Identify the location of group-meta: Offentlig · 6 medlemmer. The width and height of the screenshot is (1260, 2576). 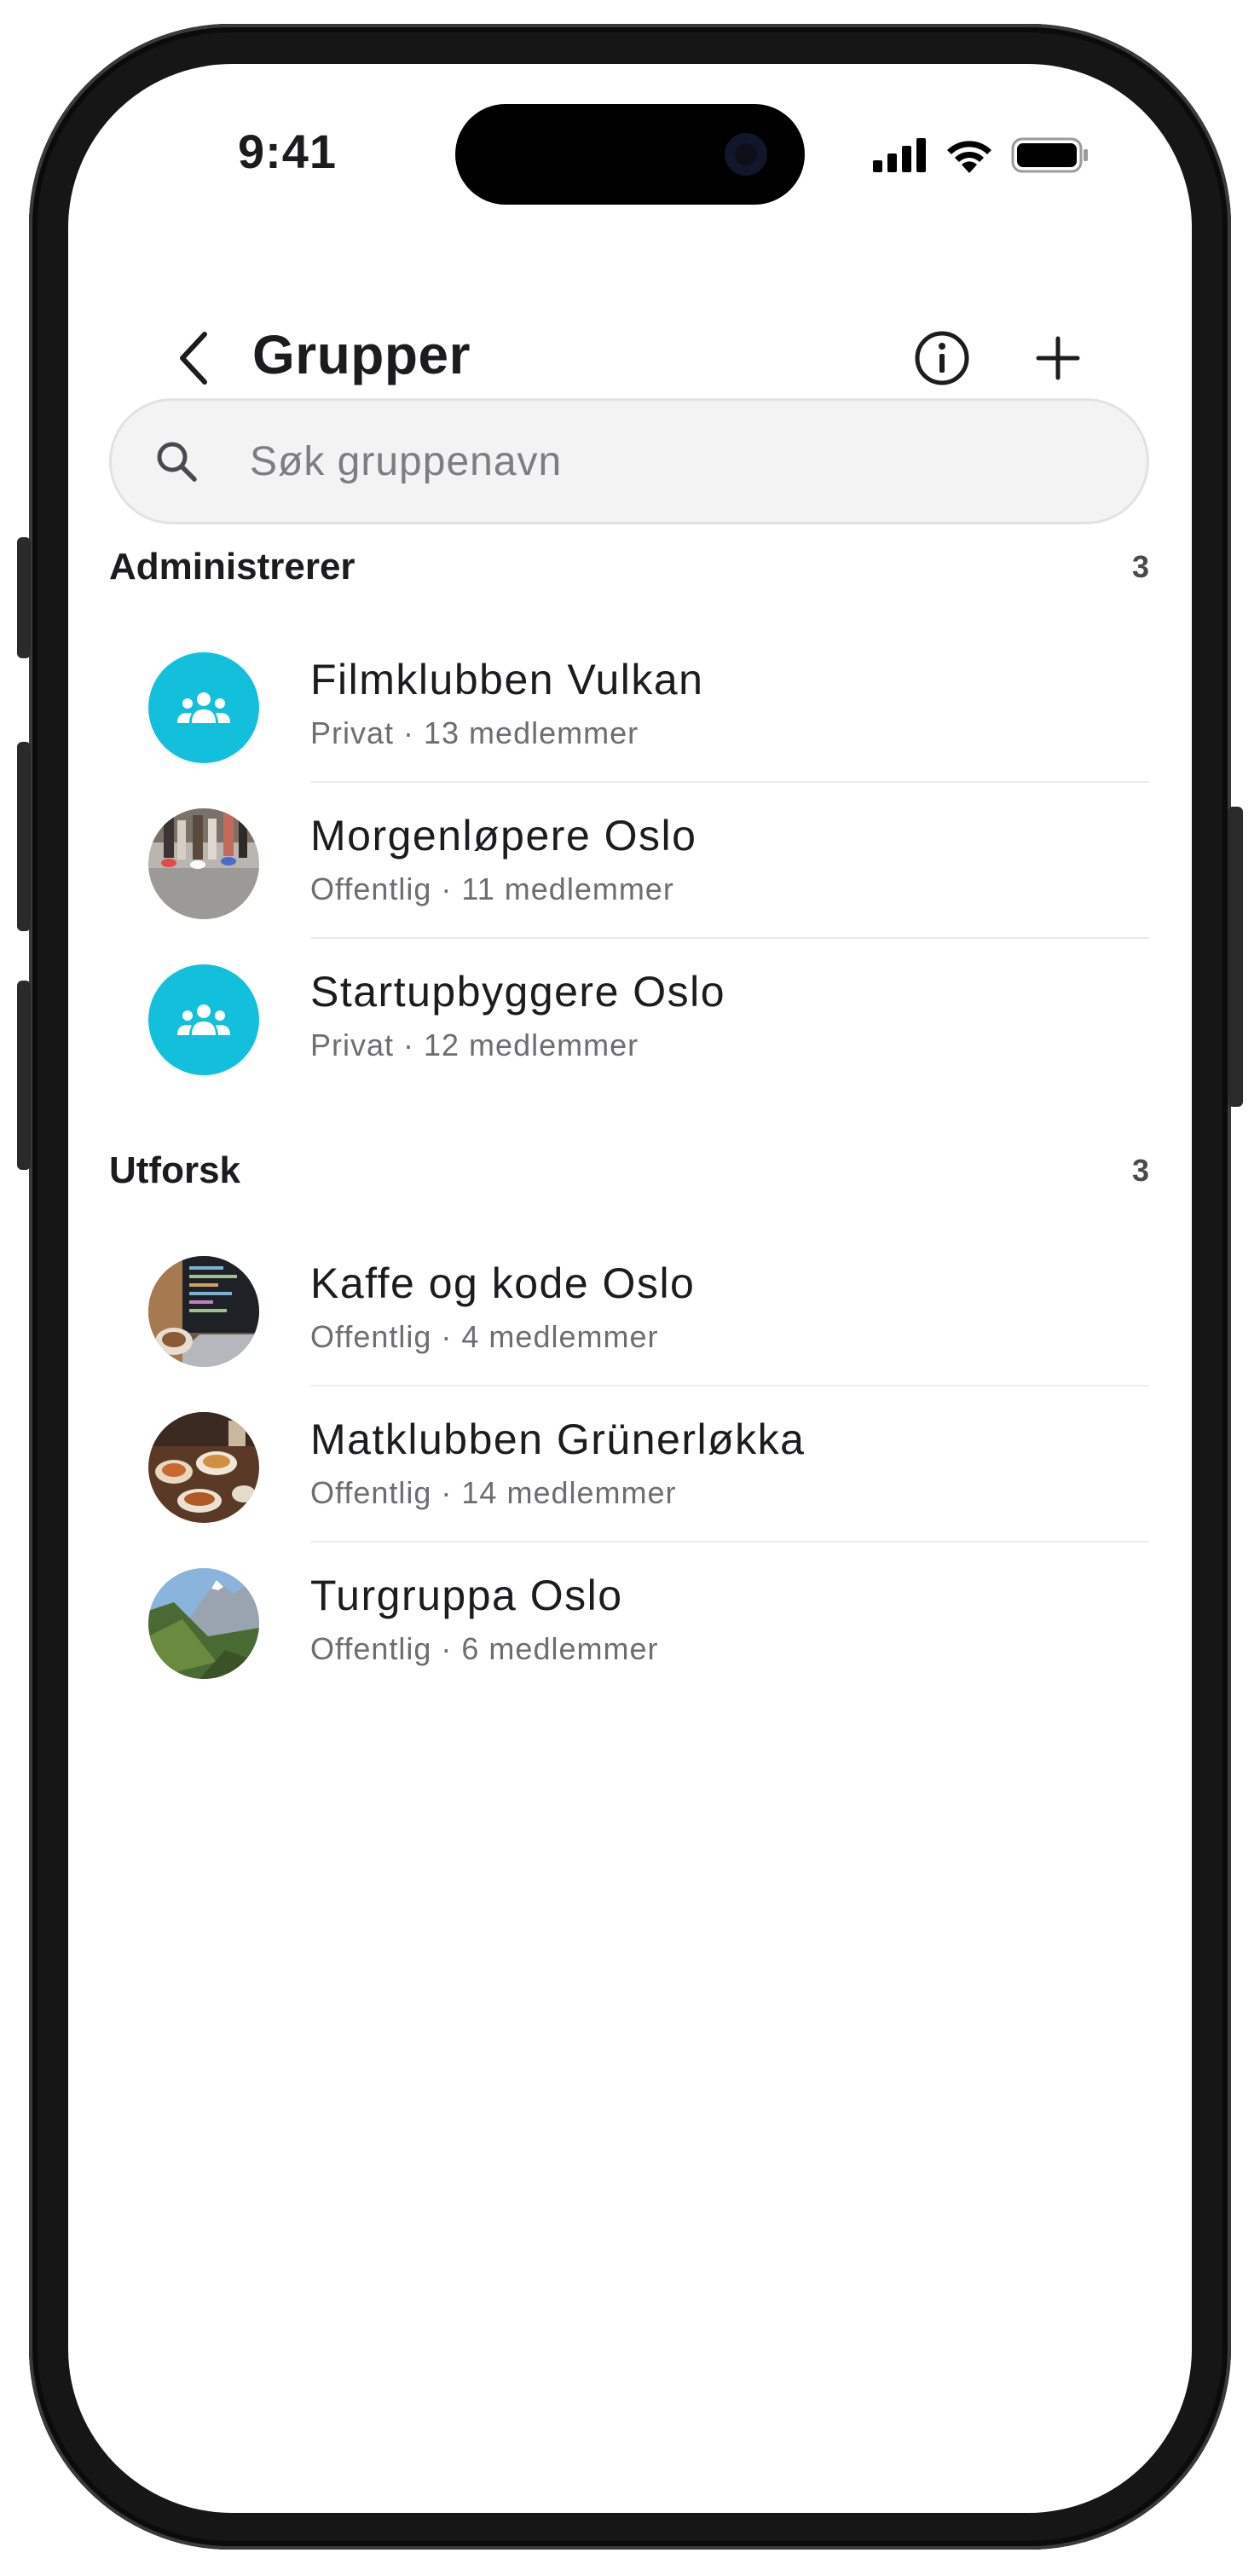
(484, 1648).